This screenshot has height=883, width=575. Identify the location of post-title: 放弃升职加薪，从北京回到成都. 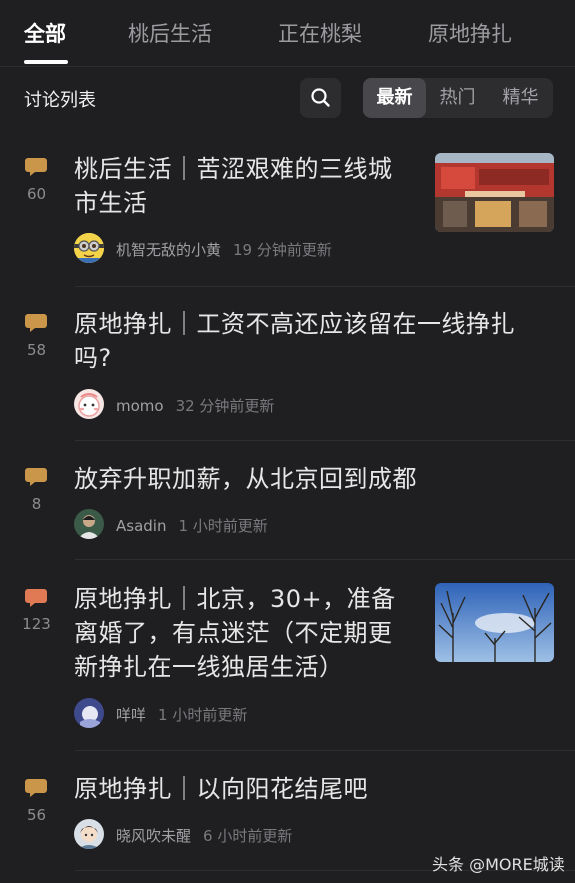
(245, 479).